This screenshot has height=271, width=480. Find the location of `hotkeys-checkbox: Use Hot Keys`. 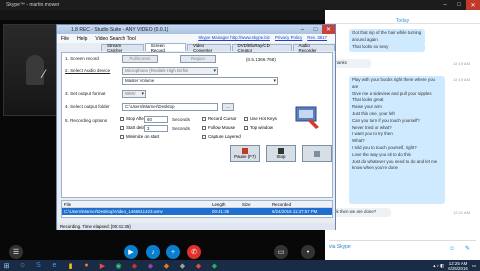

hotkeys-checkbox: Use Hot Keys is located at coordinates (260, 118).